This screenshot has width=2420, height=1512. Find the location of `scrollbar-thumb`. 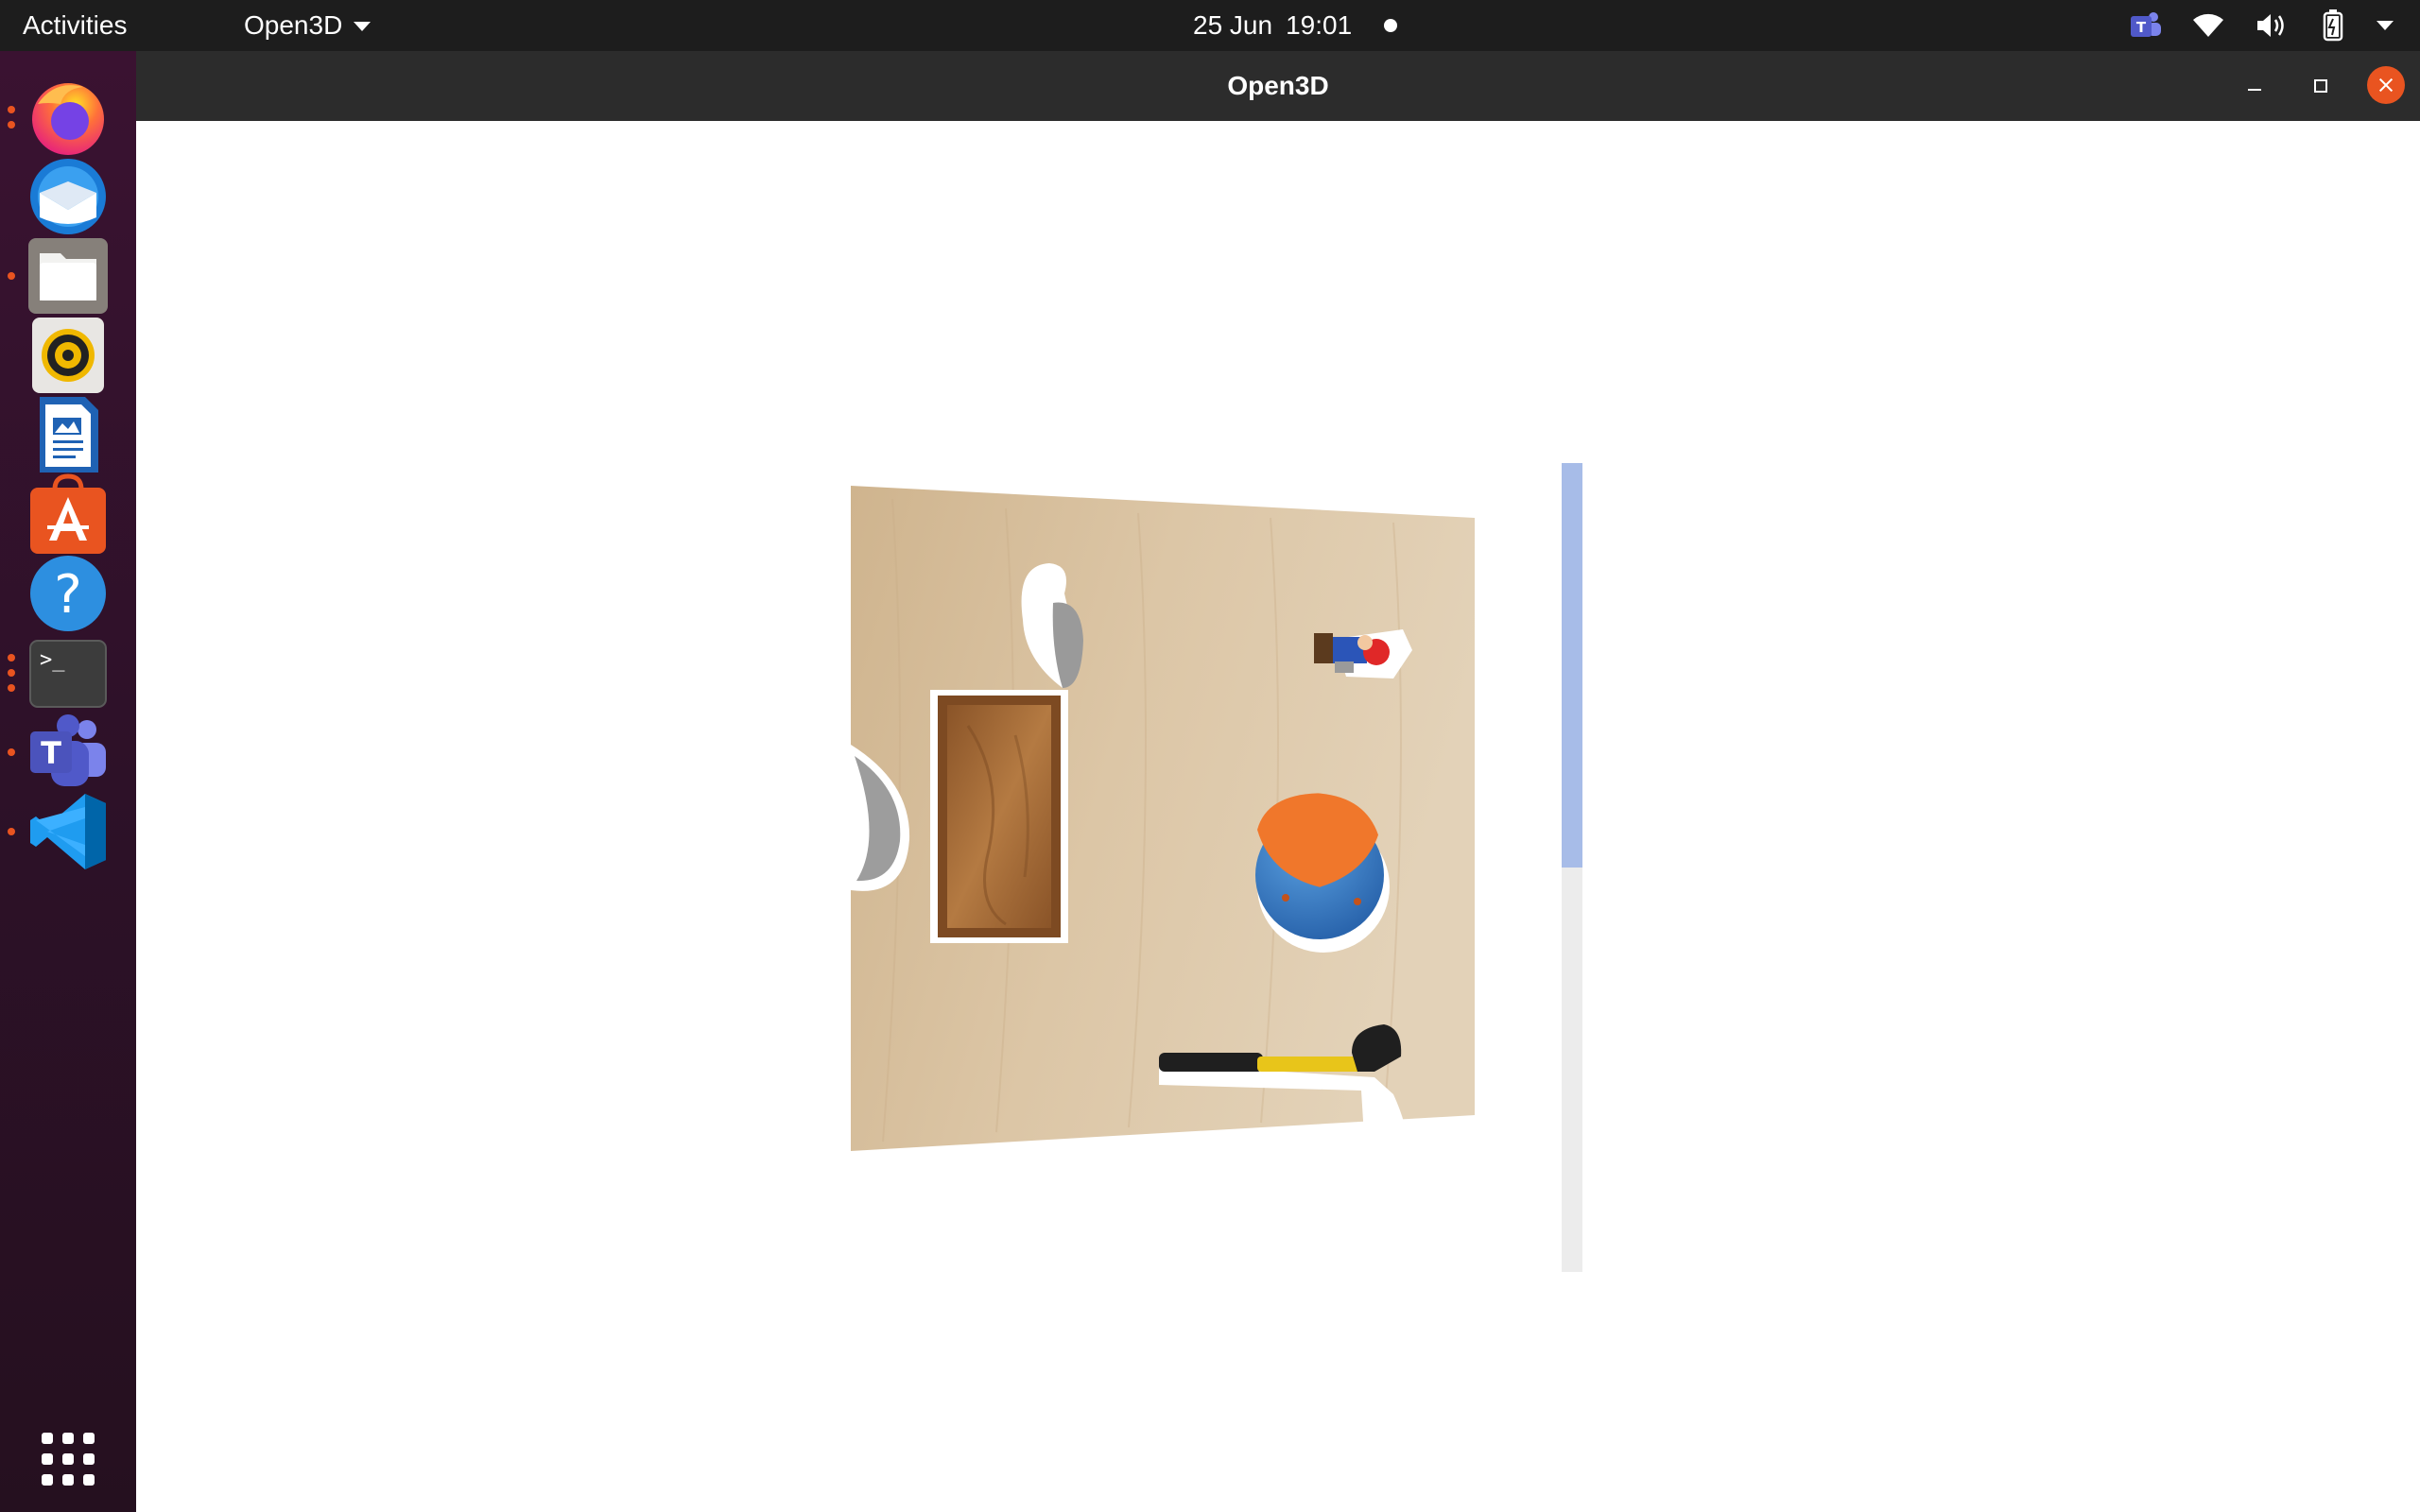

scrollbar-thumb is located at coordinates (1572, 665).